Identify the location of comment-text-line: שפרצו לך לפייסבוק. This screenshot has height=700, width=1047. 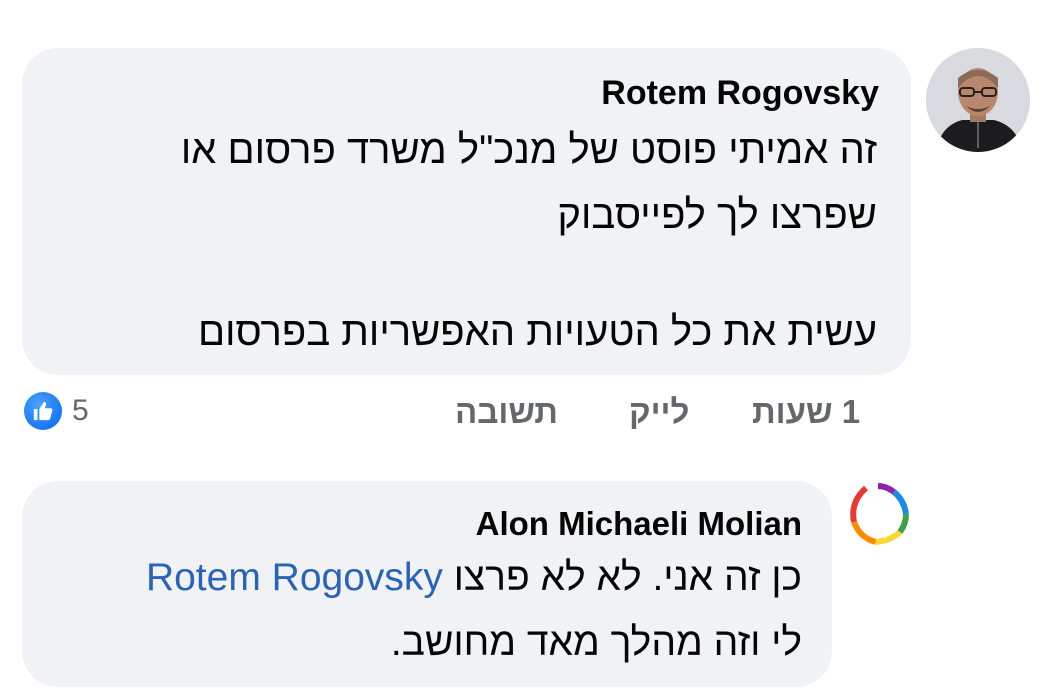
(717, 215).